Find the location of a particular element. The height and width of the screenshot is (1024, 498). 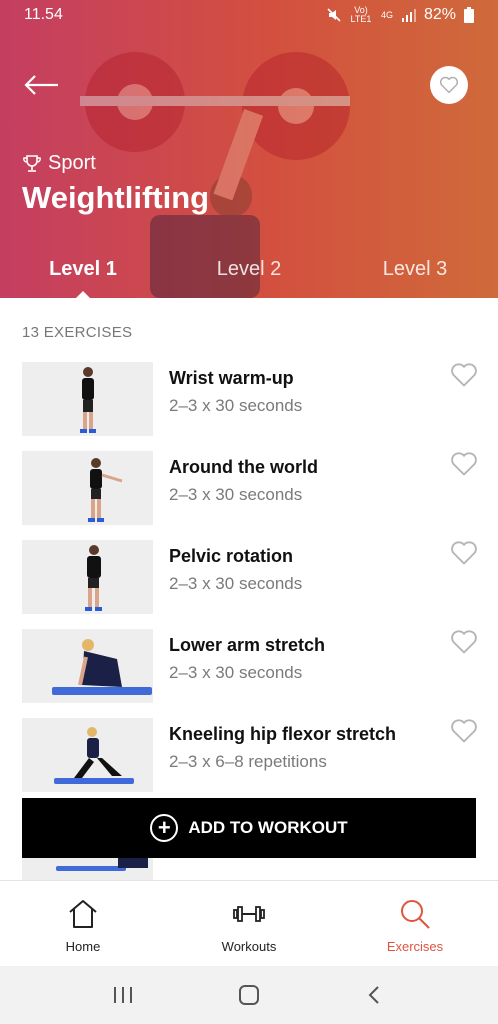

tab-level-2: Level 2 is located at coordinates (249, 278).